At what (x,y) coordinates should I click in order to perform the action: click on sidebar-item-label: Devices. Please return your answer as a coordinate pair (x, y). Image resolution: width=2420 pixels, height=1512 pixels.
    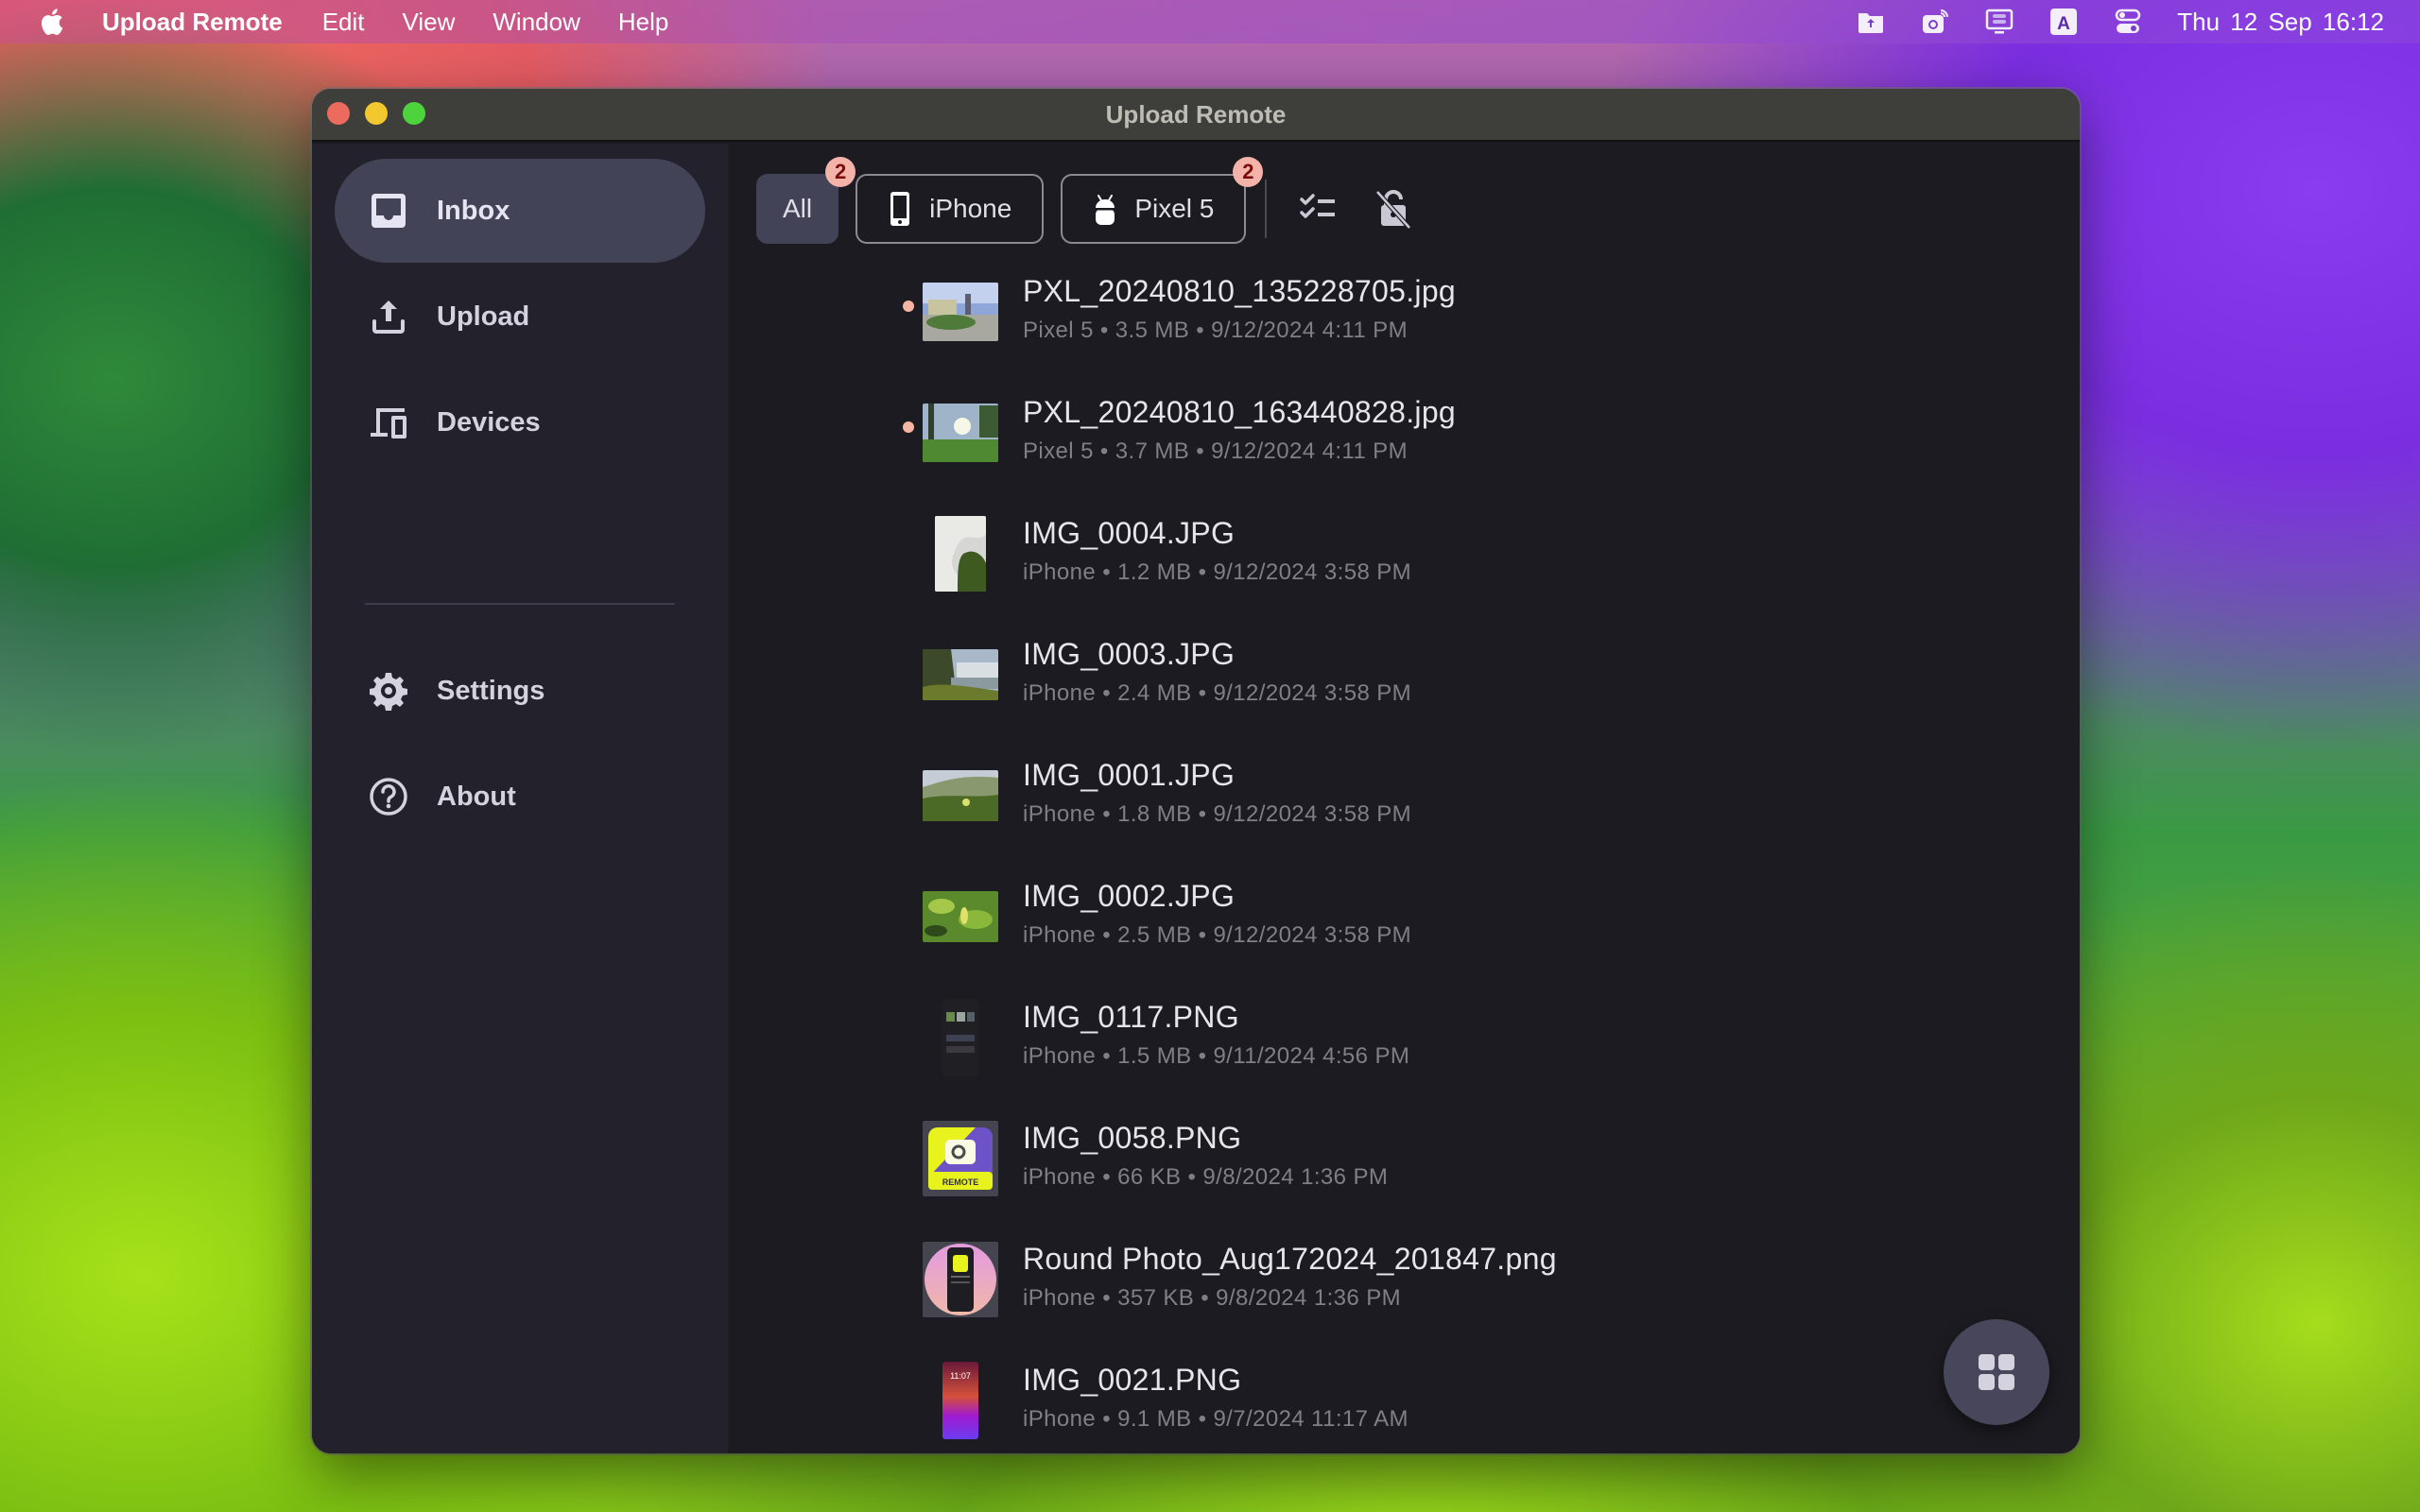
    Looking at the image, I should click on (489, 422).